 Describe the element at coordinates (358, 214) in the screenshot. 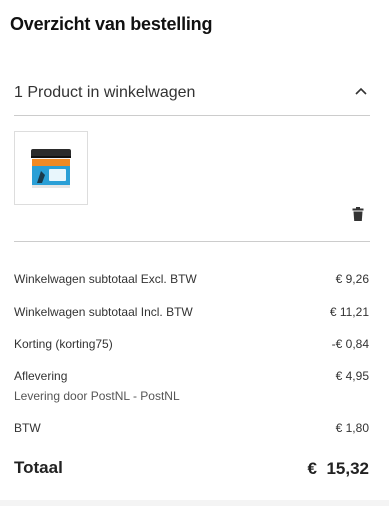

I see `trash-icon` at that location.